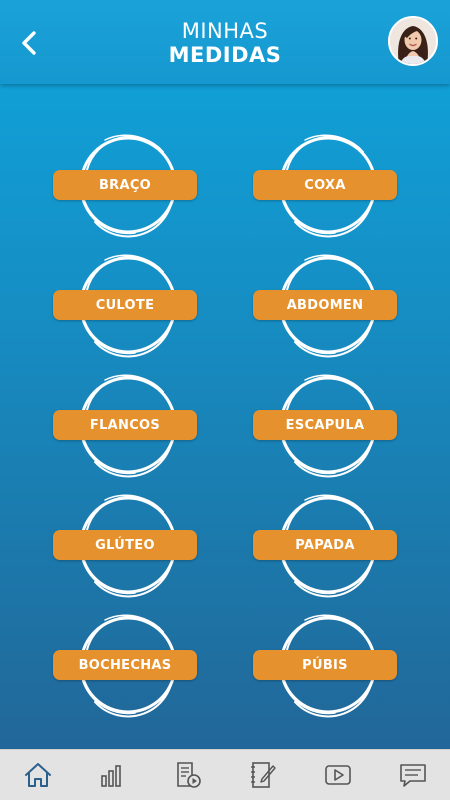 This screenshot has height=800, width=450. I want to click on nav-content-button, so click(188, 775).